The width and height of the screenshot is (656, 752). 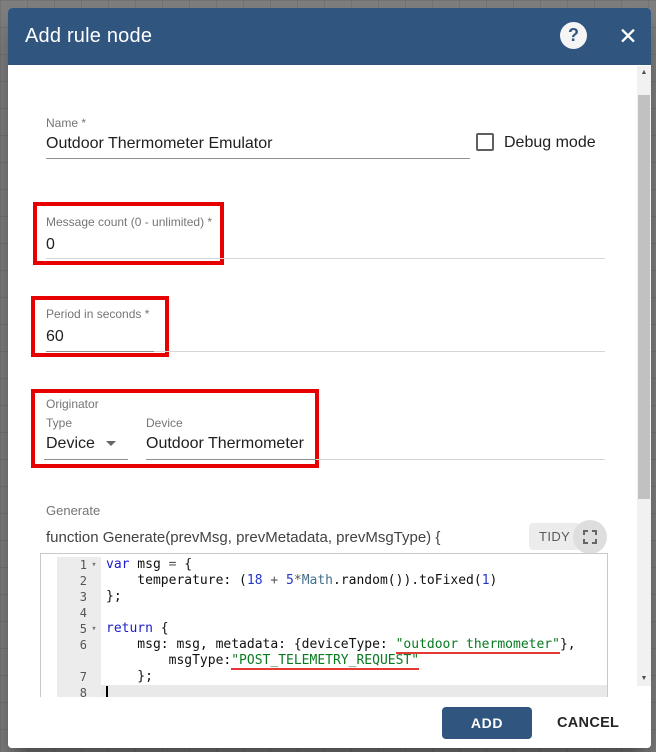 I want to click on generate-label: Generate, so click(x=73, y=510).